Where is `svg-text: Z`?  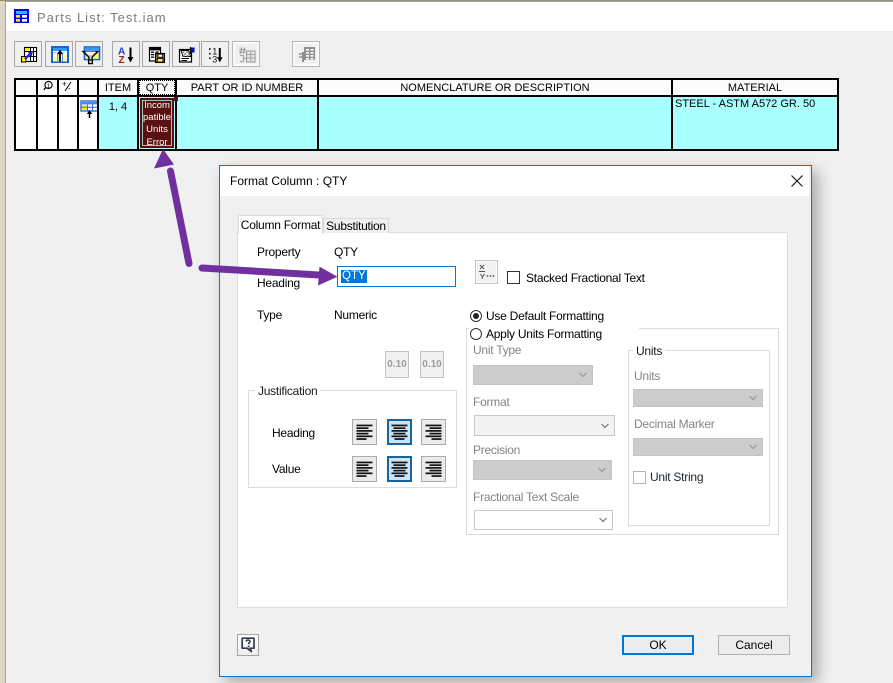 svg-text: Z is located at coordinates (122, 59).